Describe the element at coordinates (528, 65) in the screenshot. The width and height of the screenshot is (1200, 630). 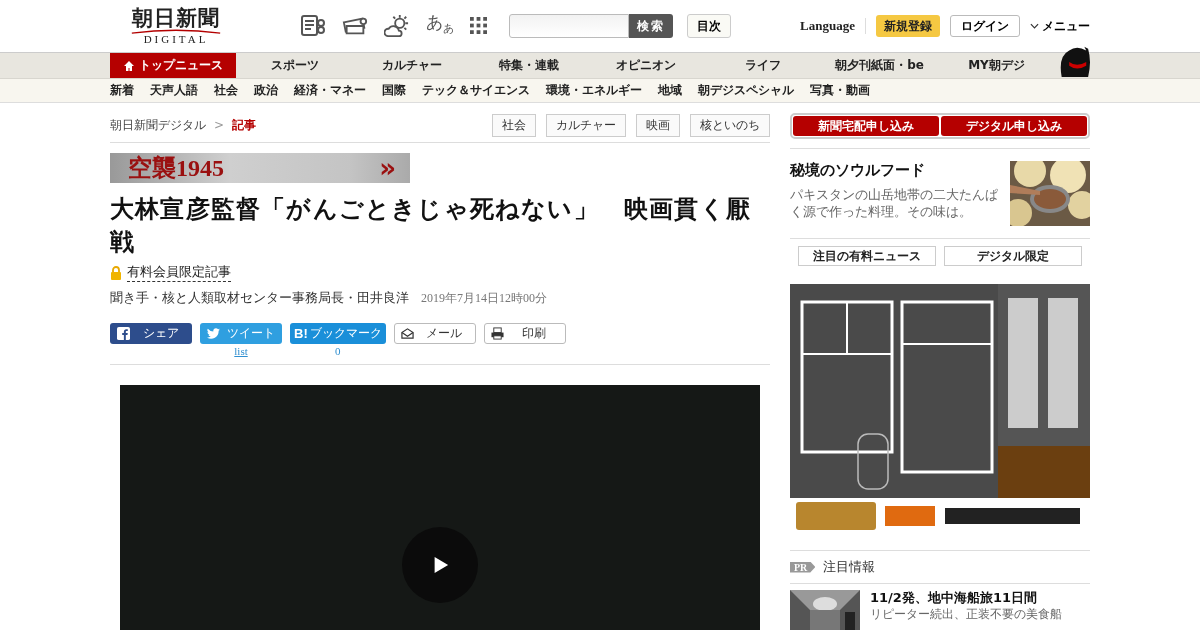
I see `nav-tab: 特集・連載` at that location.